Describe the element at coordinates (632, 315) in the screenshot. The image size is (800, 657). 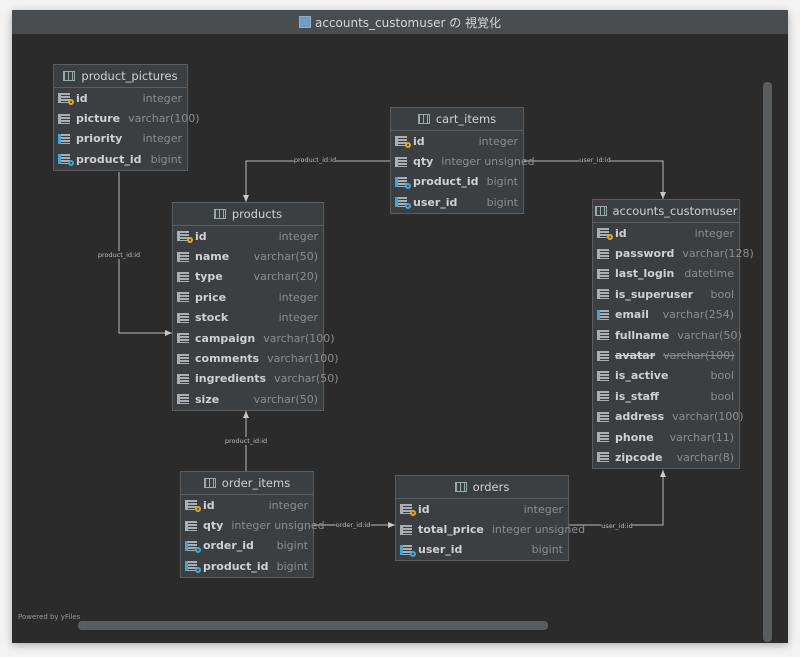
I see `column-name: email` at that location.